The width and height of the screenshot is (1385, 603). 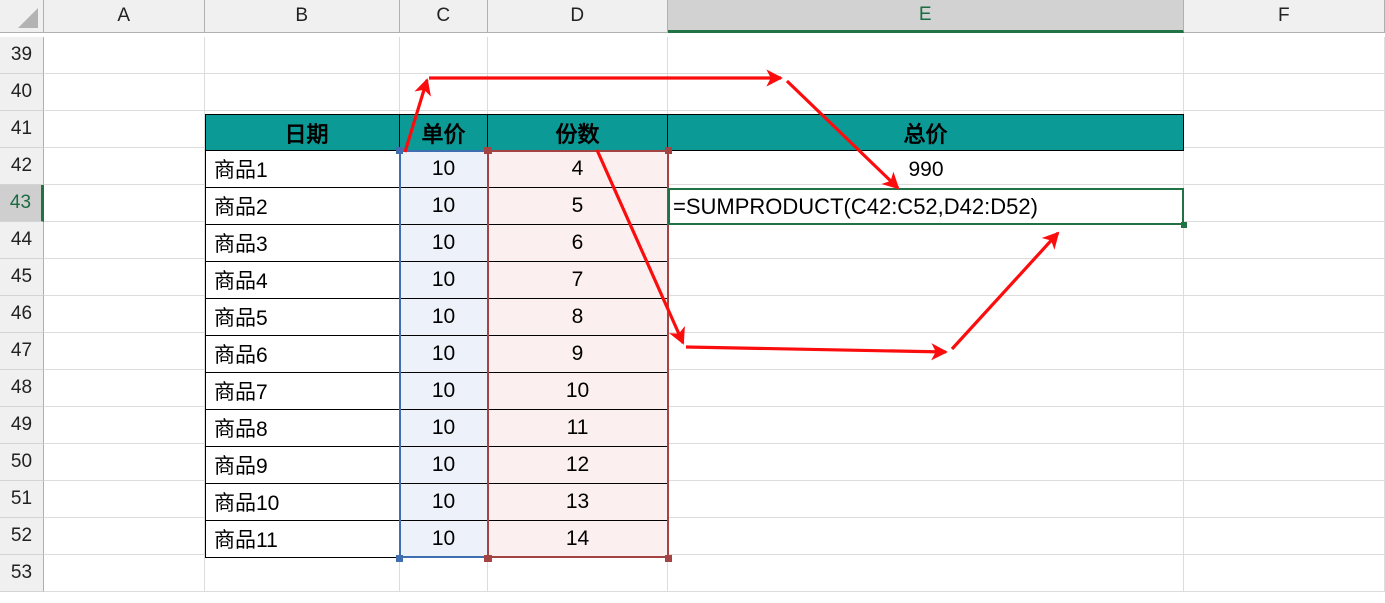 I want to click on row-header-41: 41, so click(x=22, y=129).